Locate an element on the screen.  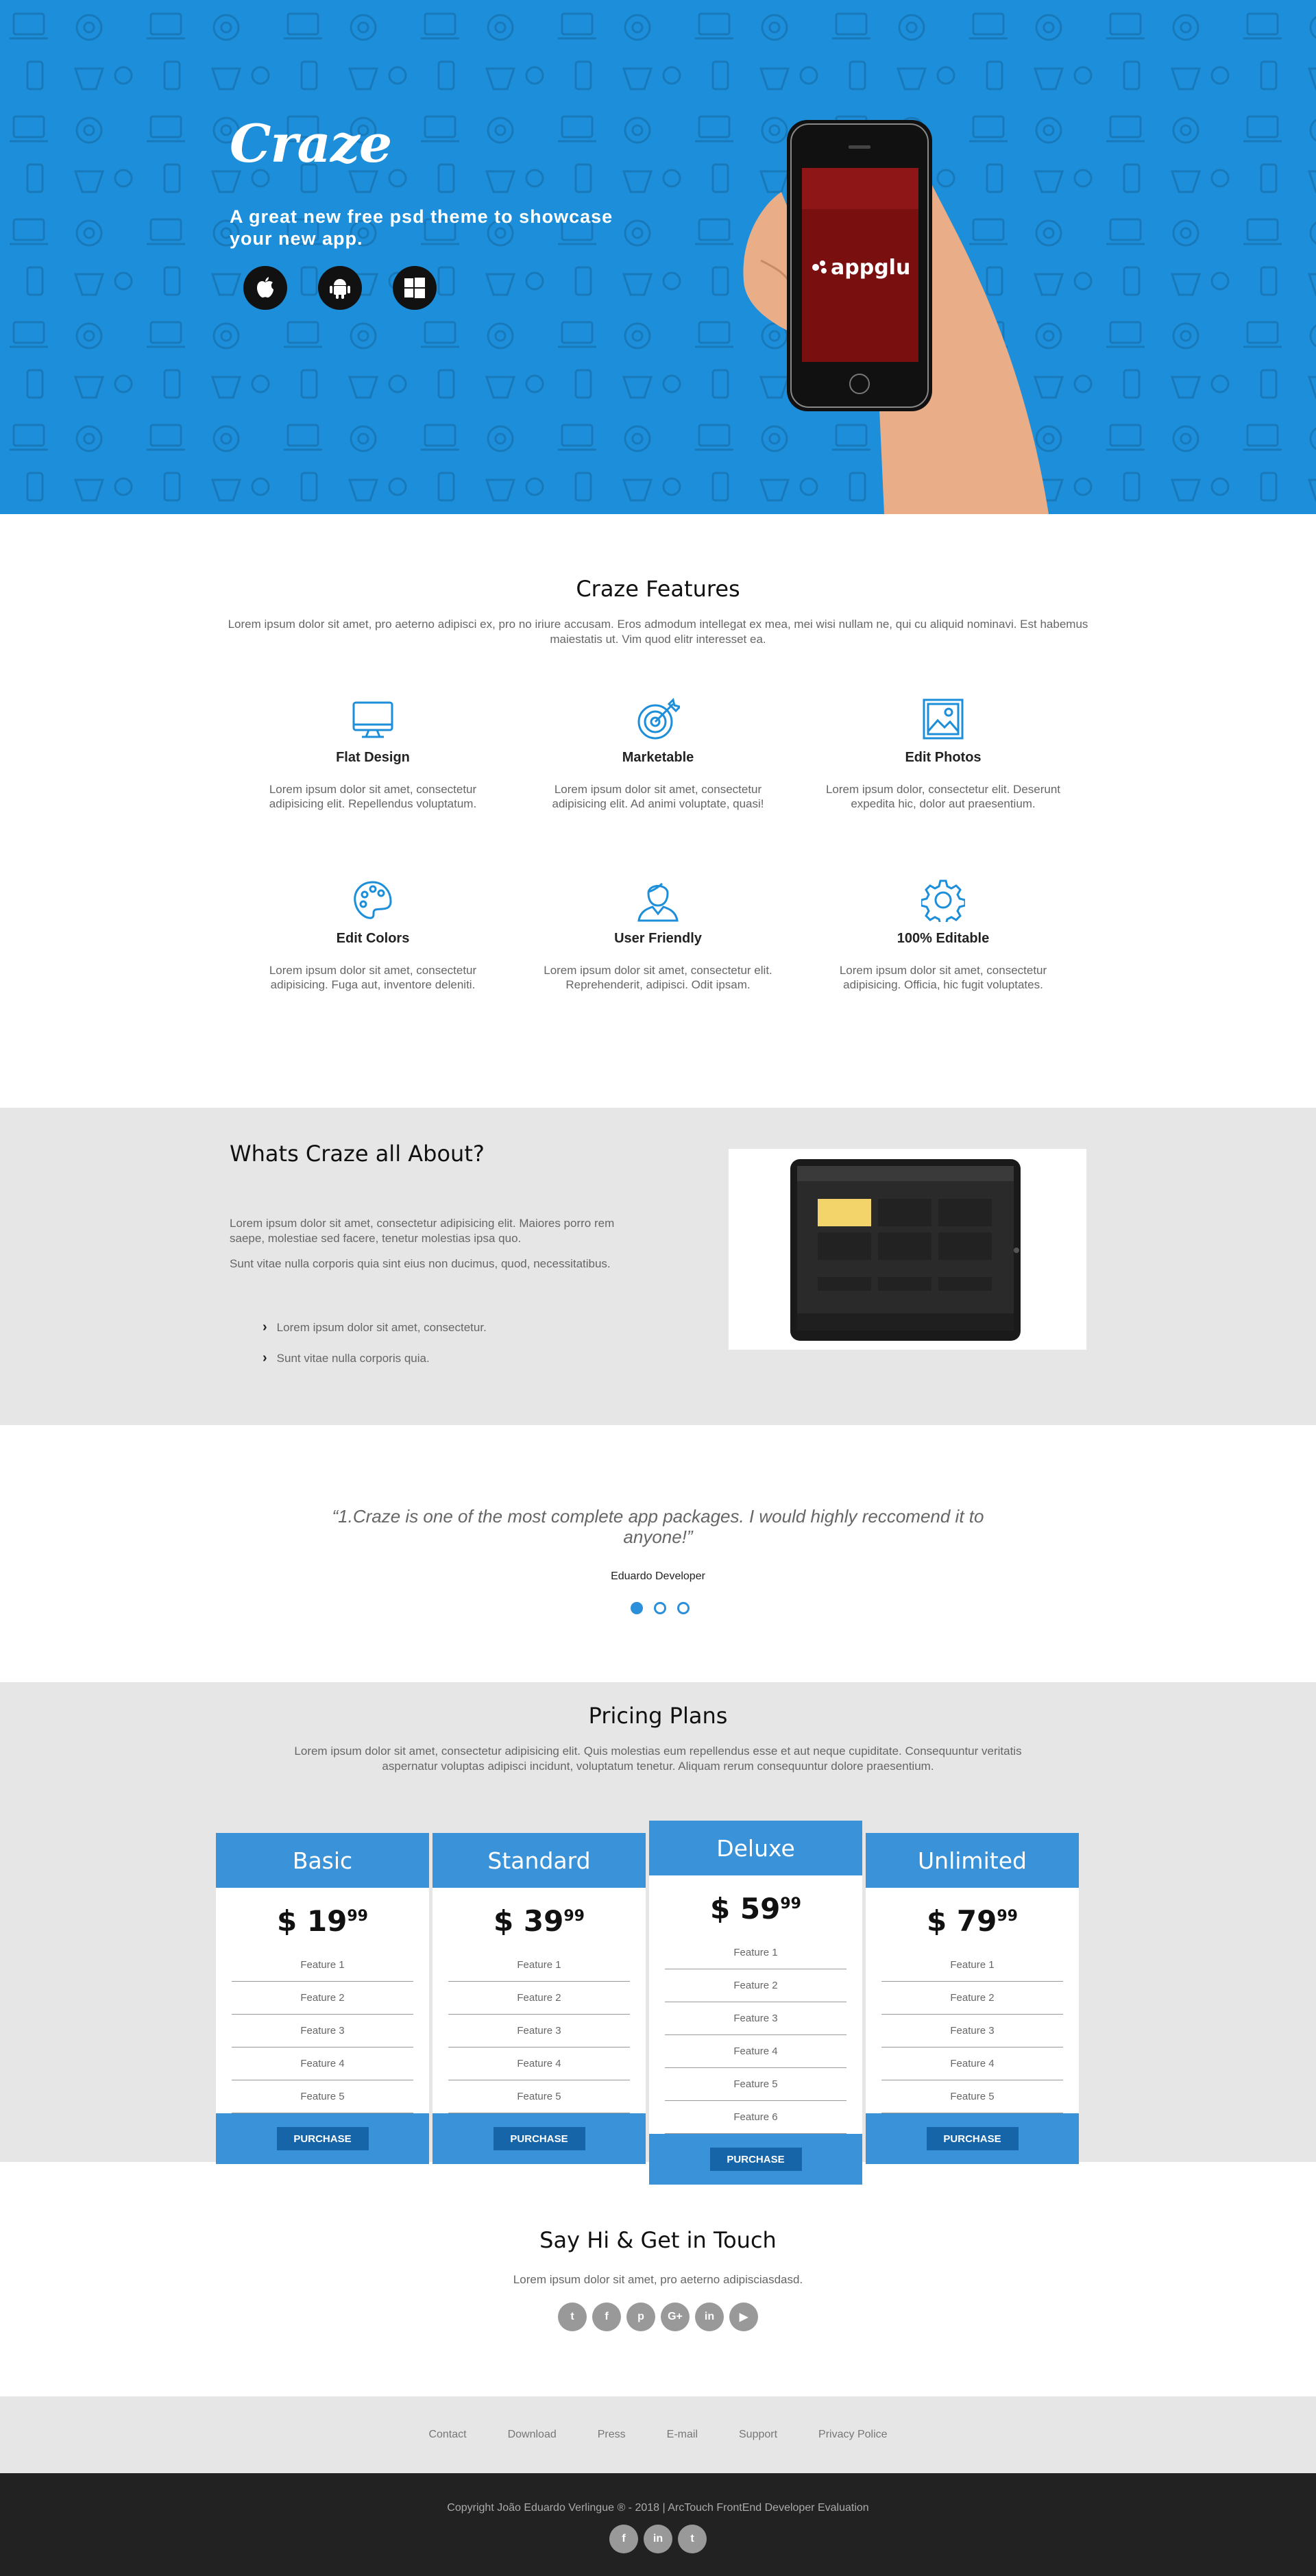
tablet-screenshot is located at coordinates (908, 1249).